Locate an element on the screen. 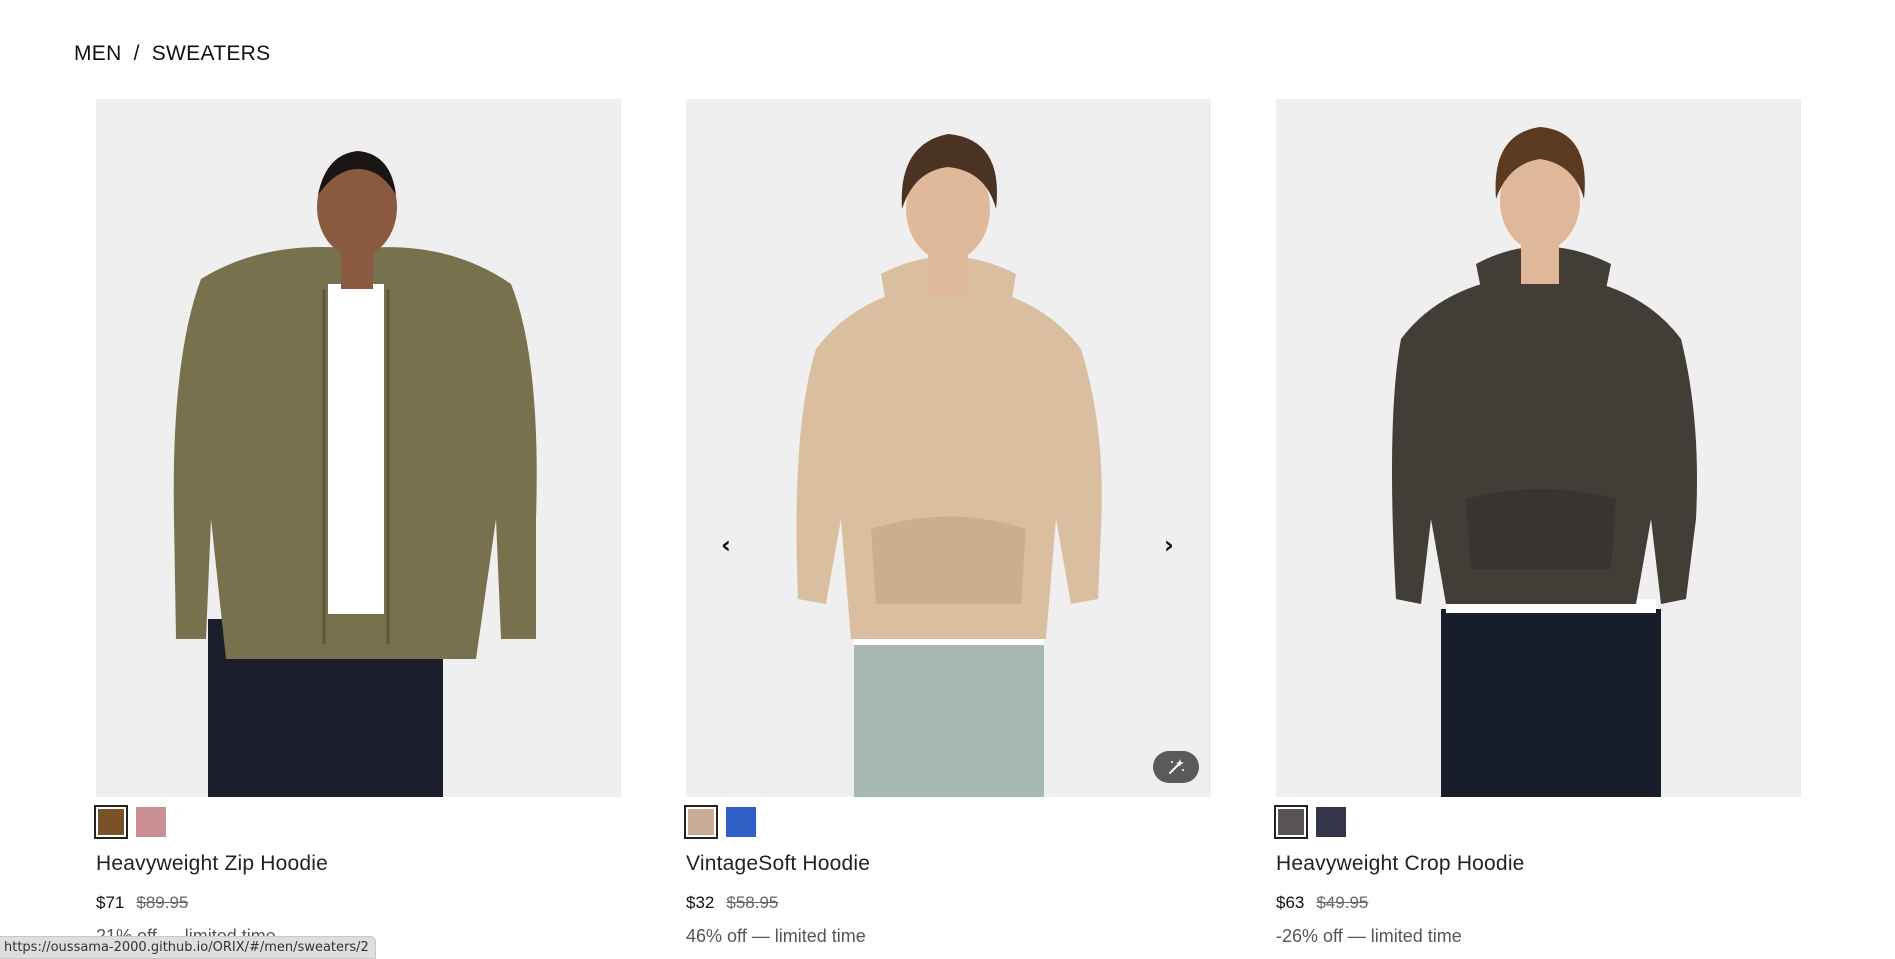  magic-wand-button is located at coordinates (1176, 767).